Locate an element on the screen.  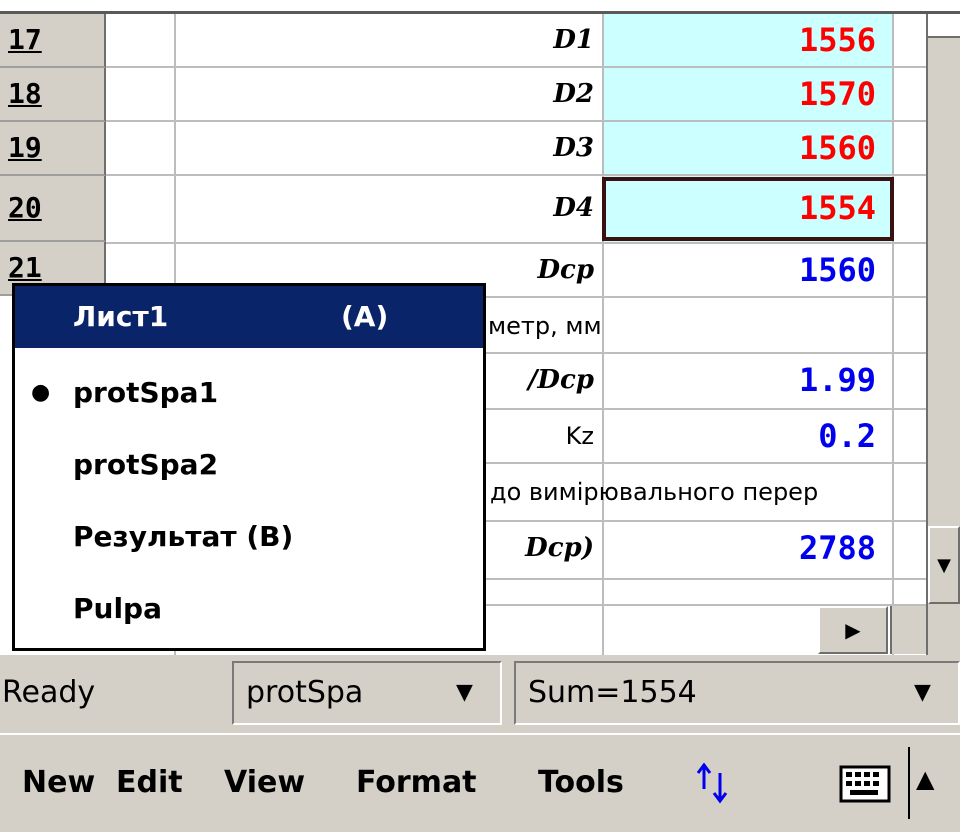
scroll-corner is located at coordinates (908, 630).